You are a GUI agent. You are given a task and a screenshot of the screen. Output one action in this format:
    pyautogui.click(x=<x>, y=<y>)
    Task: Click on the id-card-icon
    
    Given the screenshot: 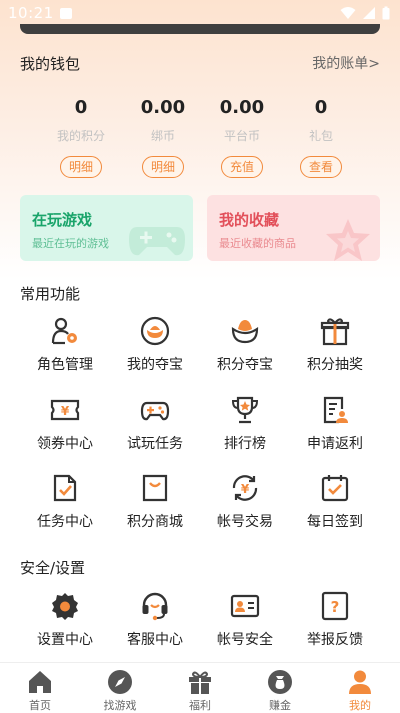 What is the action you would take?
    pyautogui.click(x=245, y=606)
    